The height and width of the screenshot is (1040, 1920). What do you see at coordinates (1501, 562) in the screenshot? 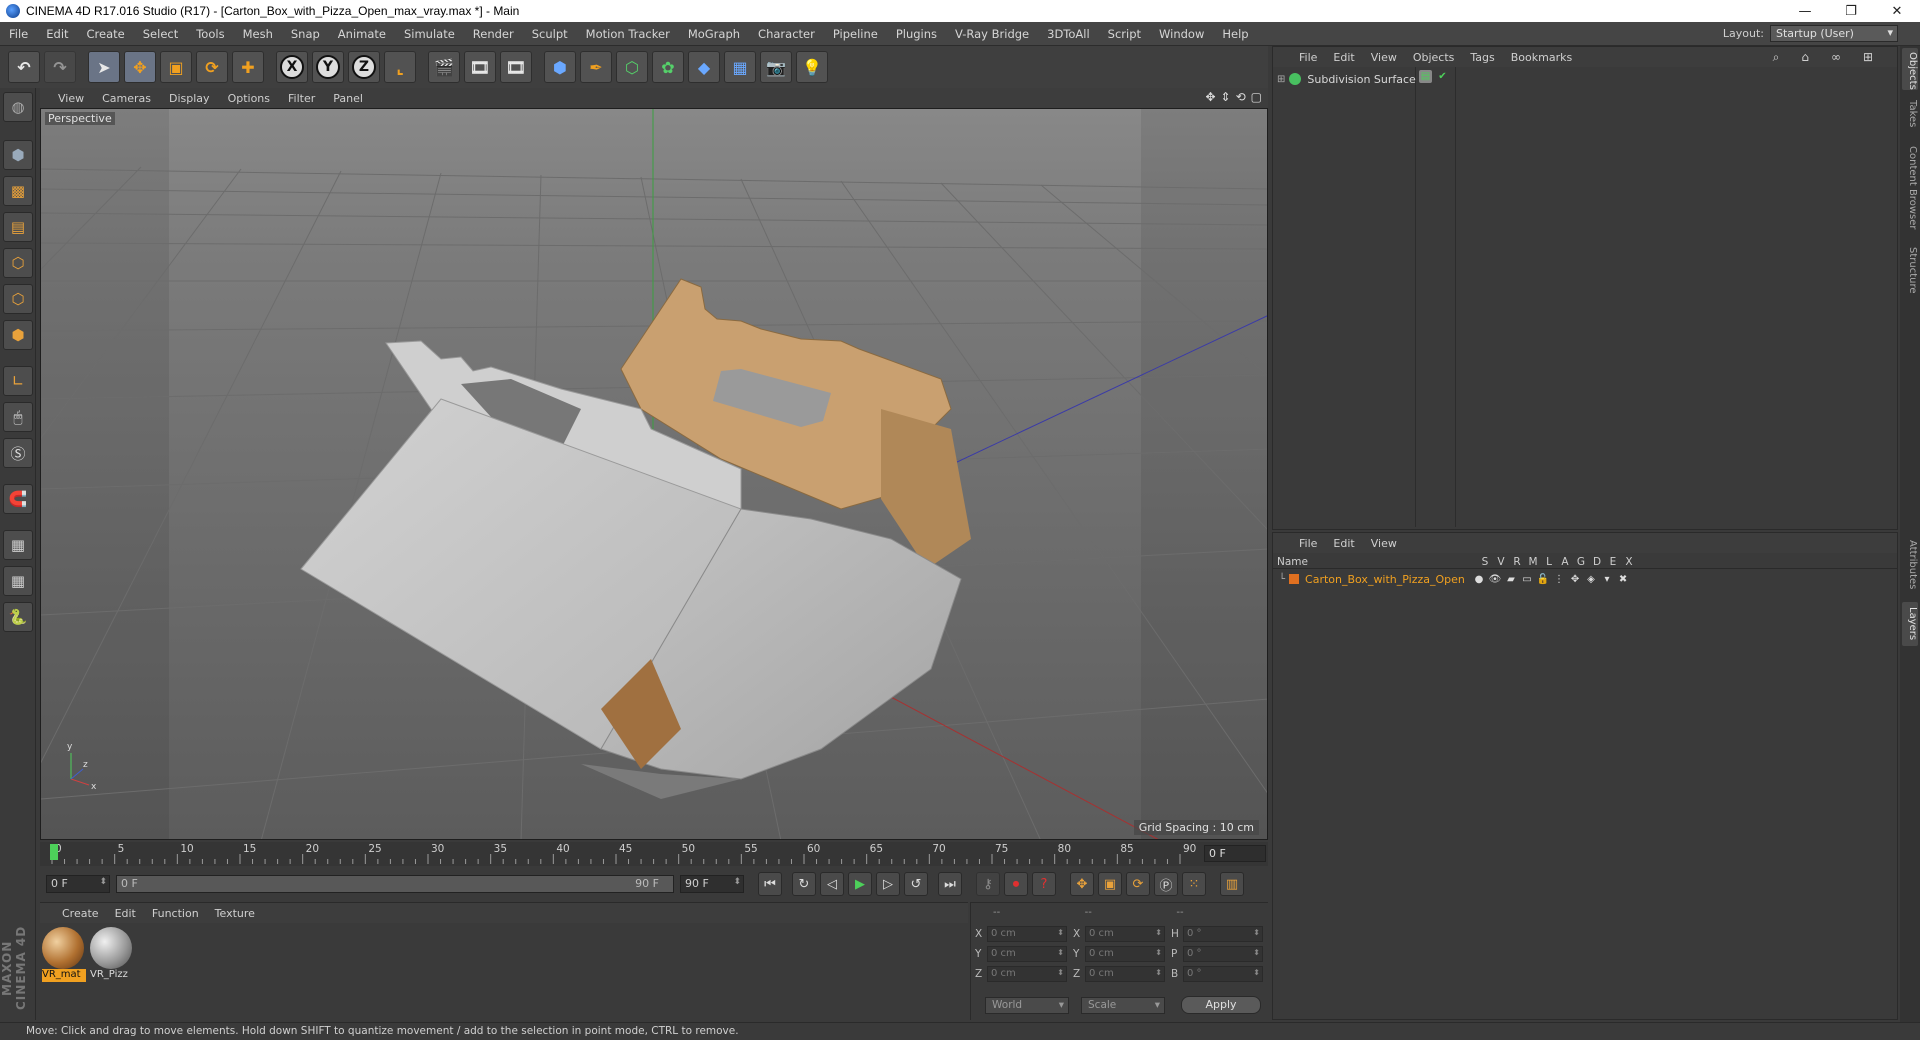
I see `view-header: V` at bounding box center [1501, 562].